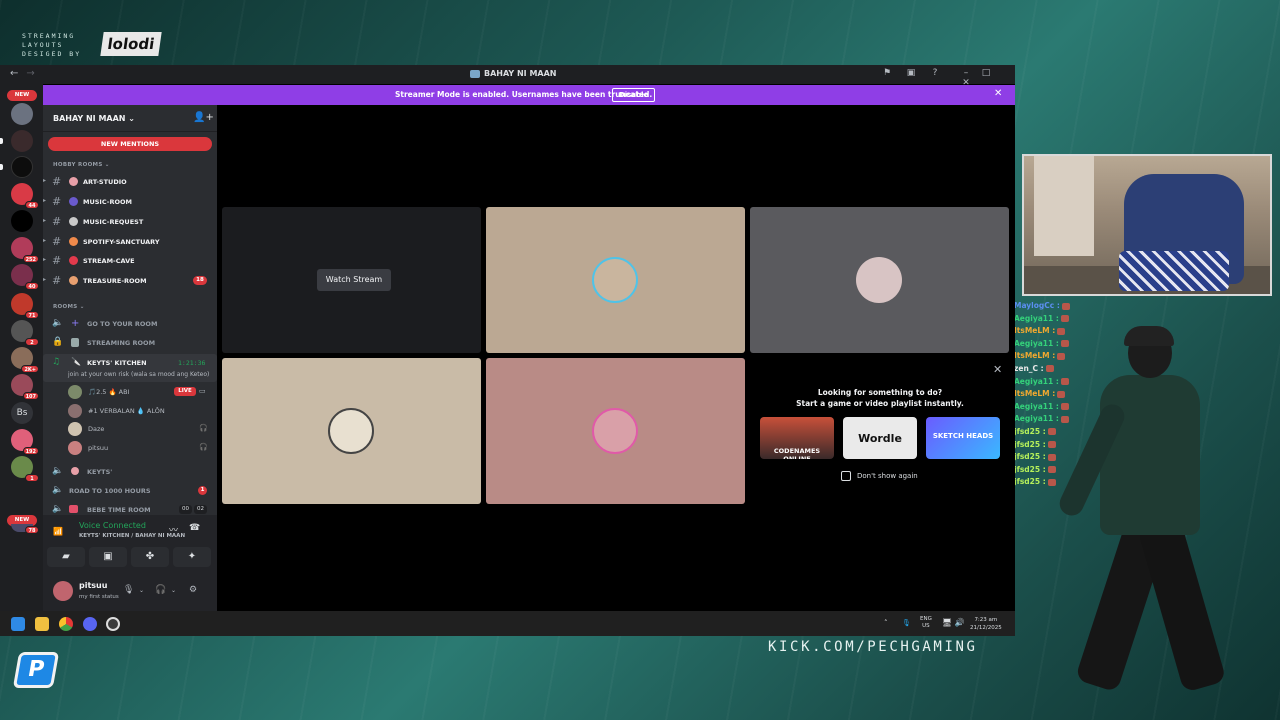 Image resolution: width=1280 pixels, height=720 pixels. What do you see at coordinates (30, 369) in the screenshot?
I see `mention-badge: 2K+` at bounding box center [30, 369].